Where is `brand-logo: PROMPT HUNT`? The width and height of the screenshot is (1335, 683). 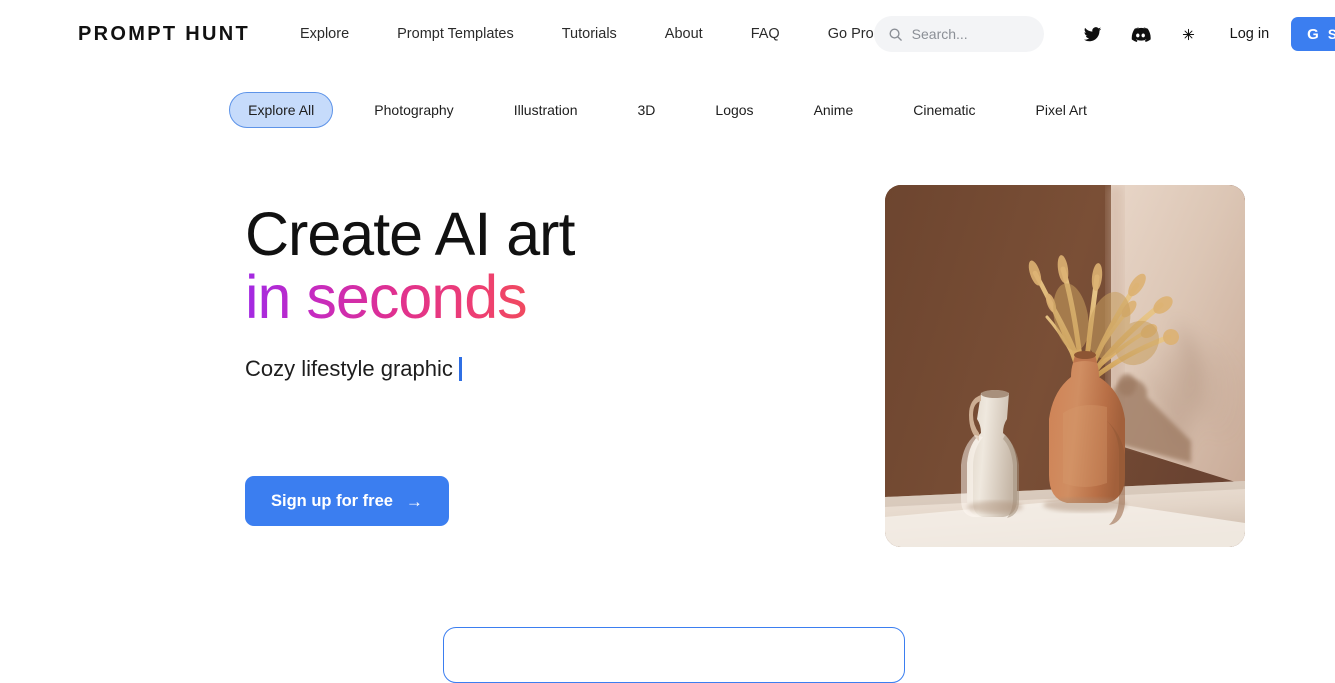
brand-logo: PROMPT HUNT is located at coordinates (164, 34).